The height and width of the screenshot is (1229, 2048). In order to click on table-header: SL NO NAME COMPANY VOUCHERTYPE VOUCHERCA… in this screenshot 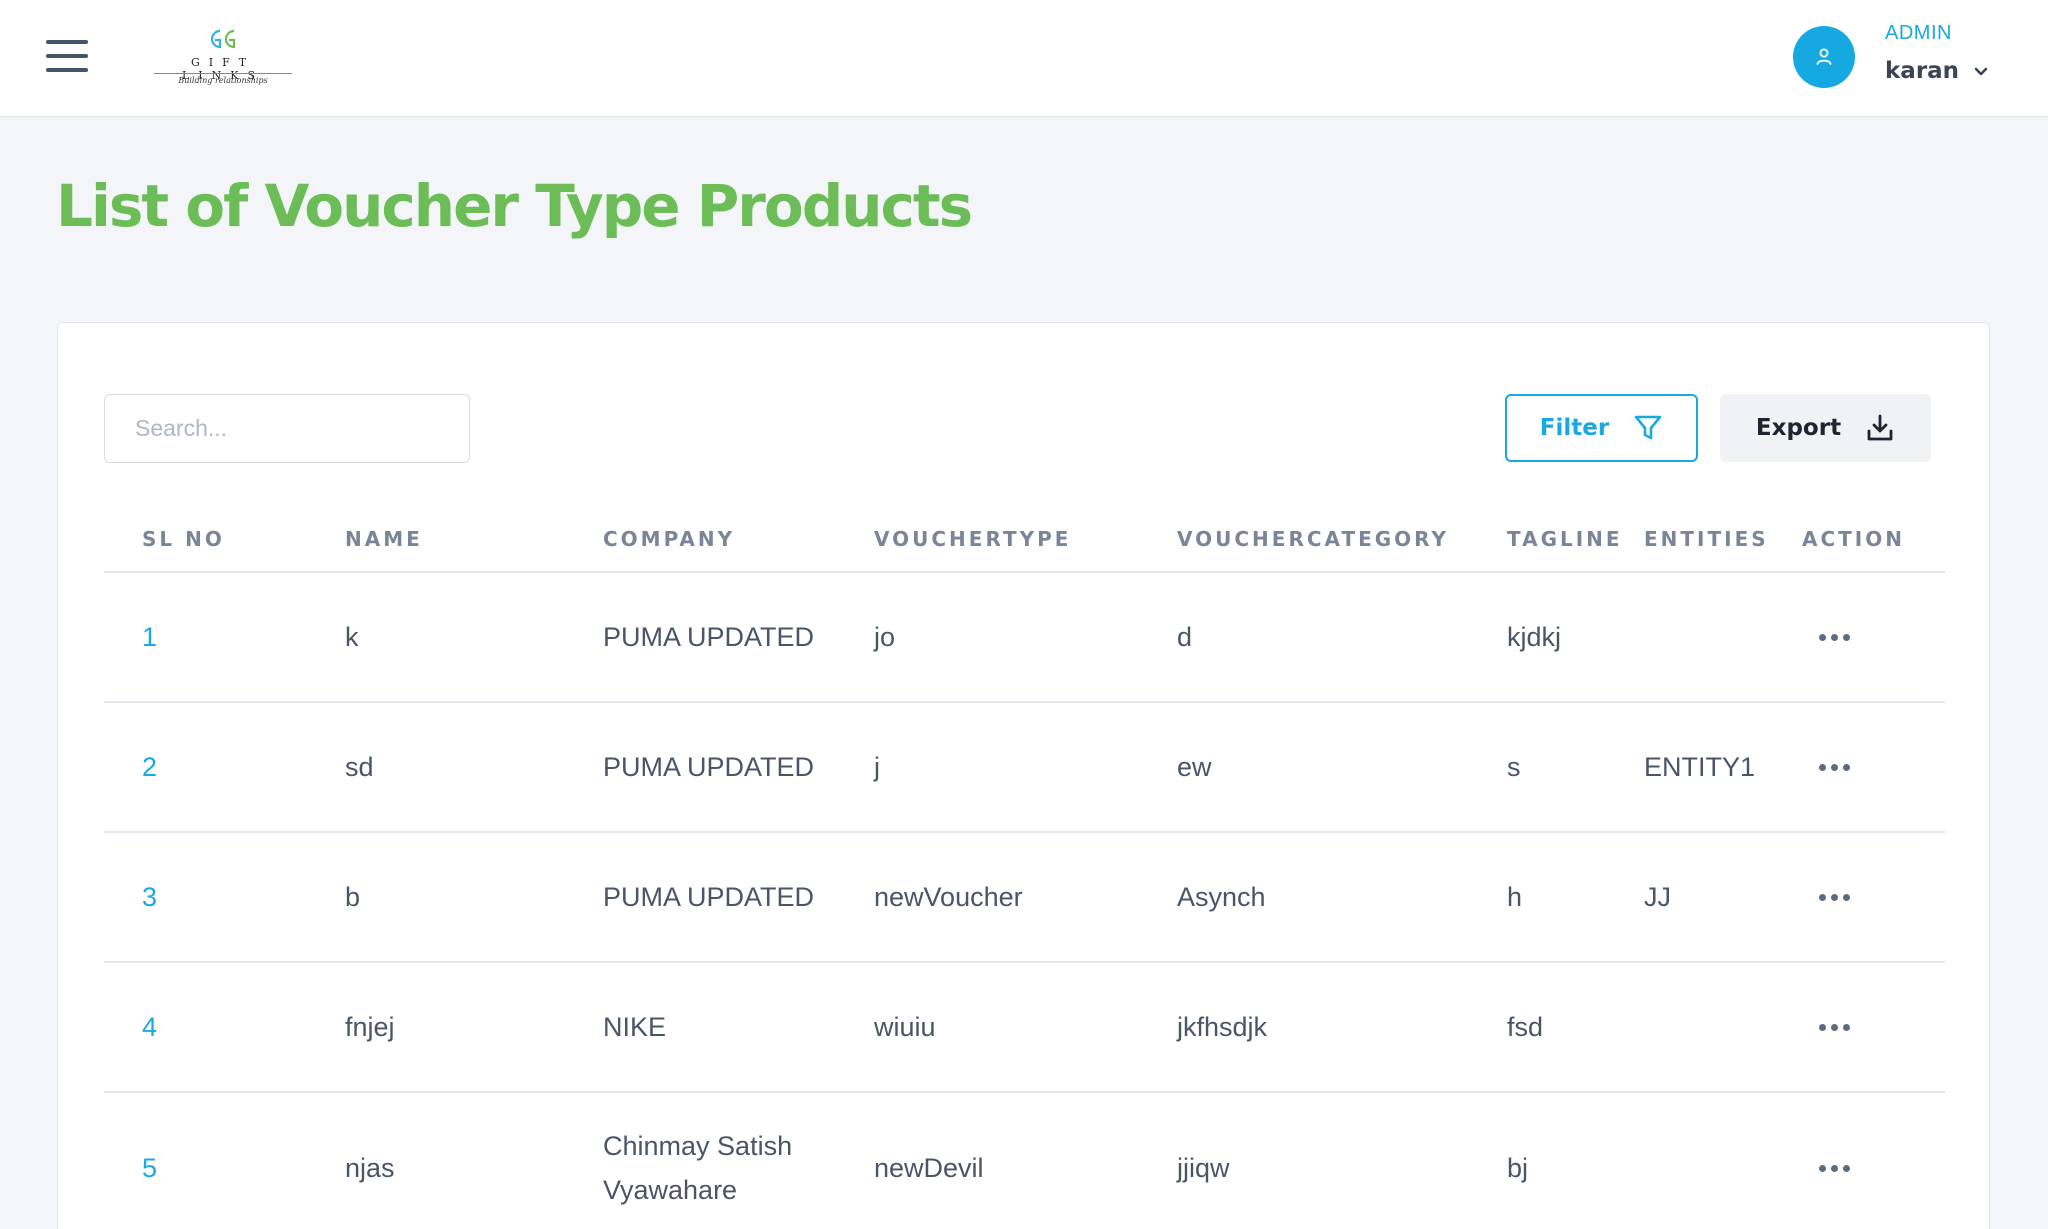, I will do `click(1024, 538)`.